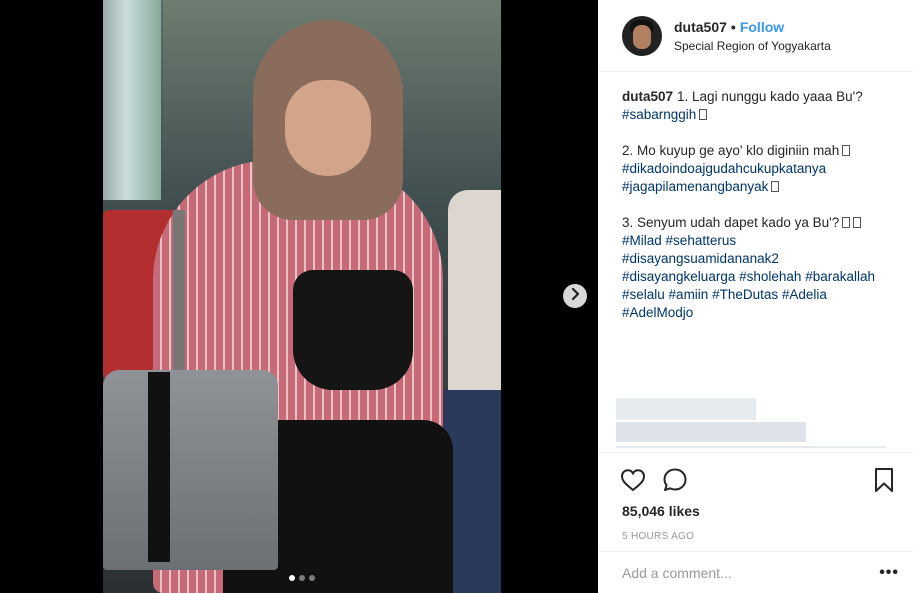 The image size is (913, 593). Describe the element at coordinates (770, 96) in the screenshot. I see `caption-text-1: 1. Lagi nunggu kado yaaa Bu'?` at that location.